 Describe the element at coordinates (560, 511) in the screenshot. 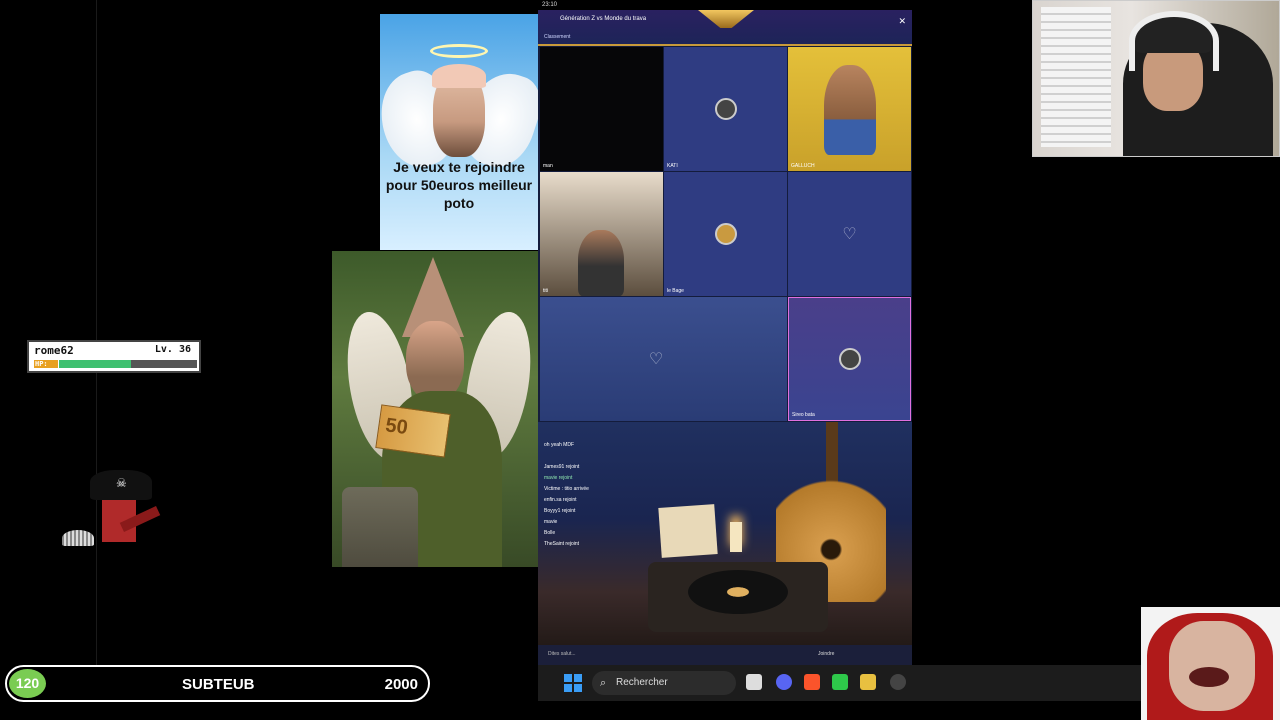

I see `chat-message: Boyyy1 rejoint` at that location.